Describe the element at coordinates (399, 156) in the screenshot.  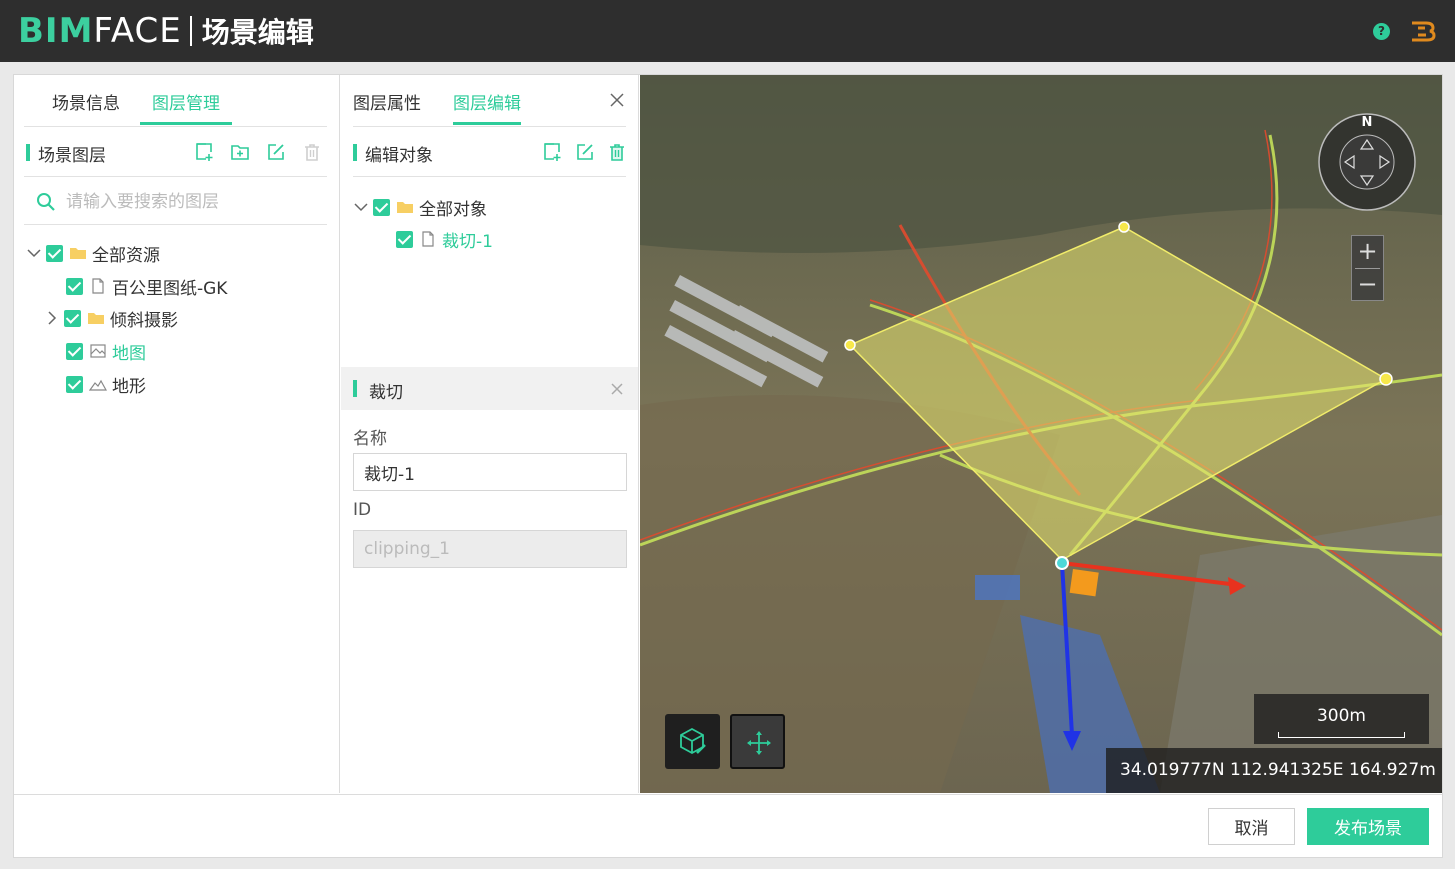
I see `section-title: 编辑对象` at that location.